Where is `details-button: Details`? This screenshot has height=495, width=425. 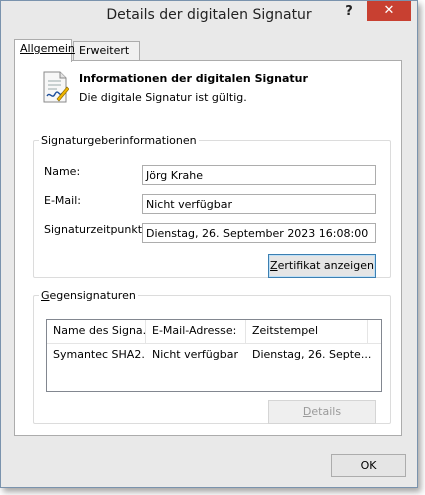 details-button: Details is located at coordinates (322, 412).